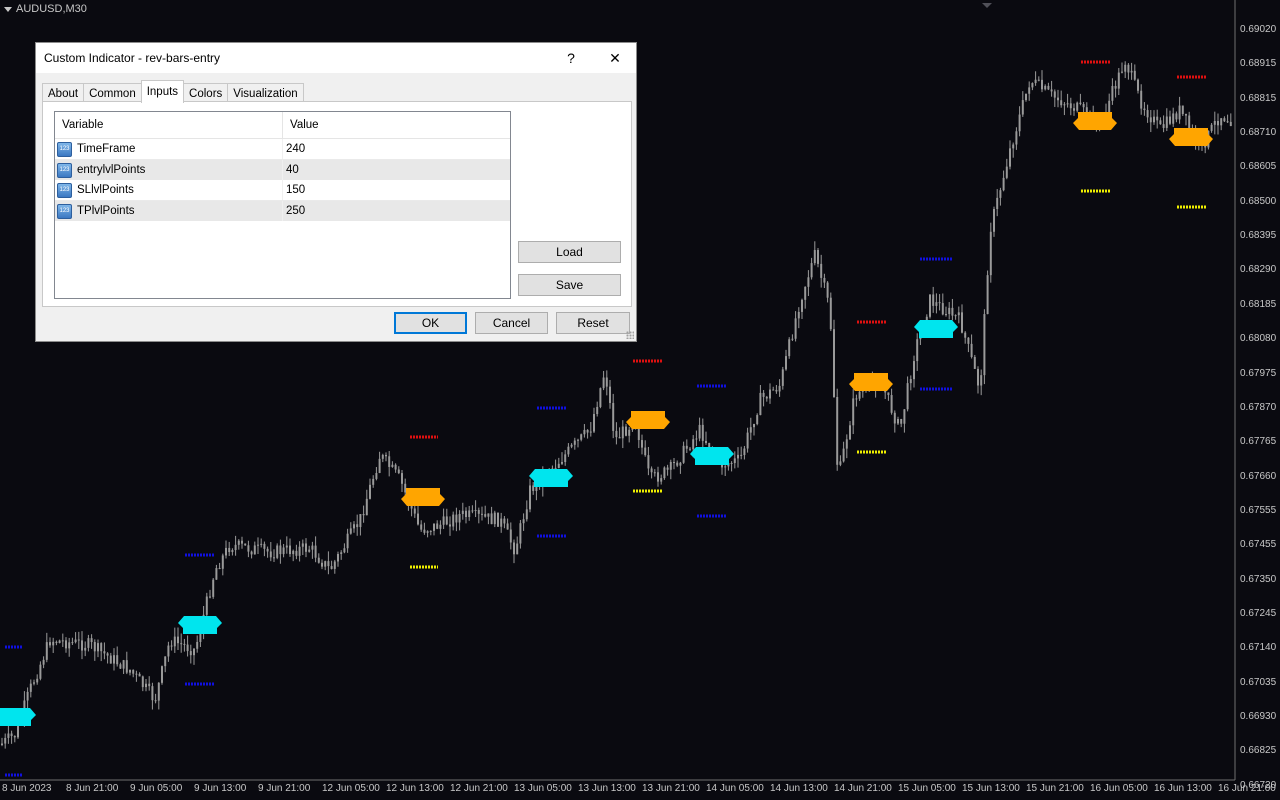  What do you see at coordinates (1119, 788) in the screenshot?
I see `time-tick-label: 16 Jun 05:00` at bounding box center [1119, 788].